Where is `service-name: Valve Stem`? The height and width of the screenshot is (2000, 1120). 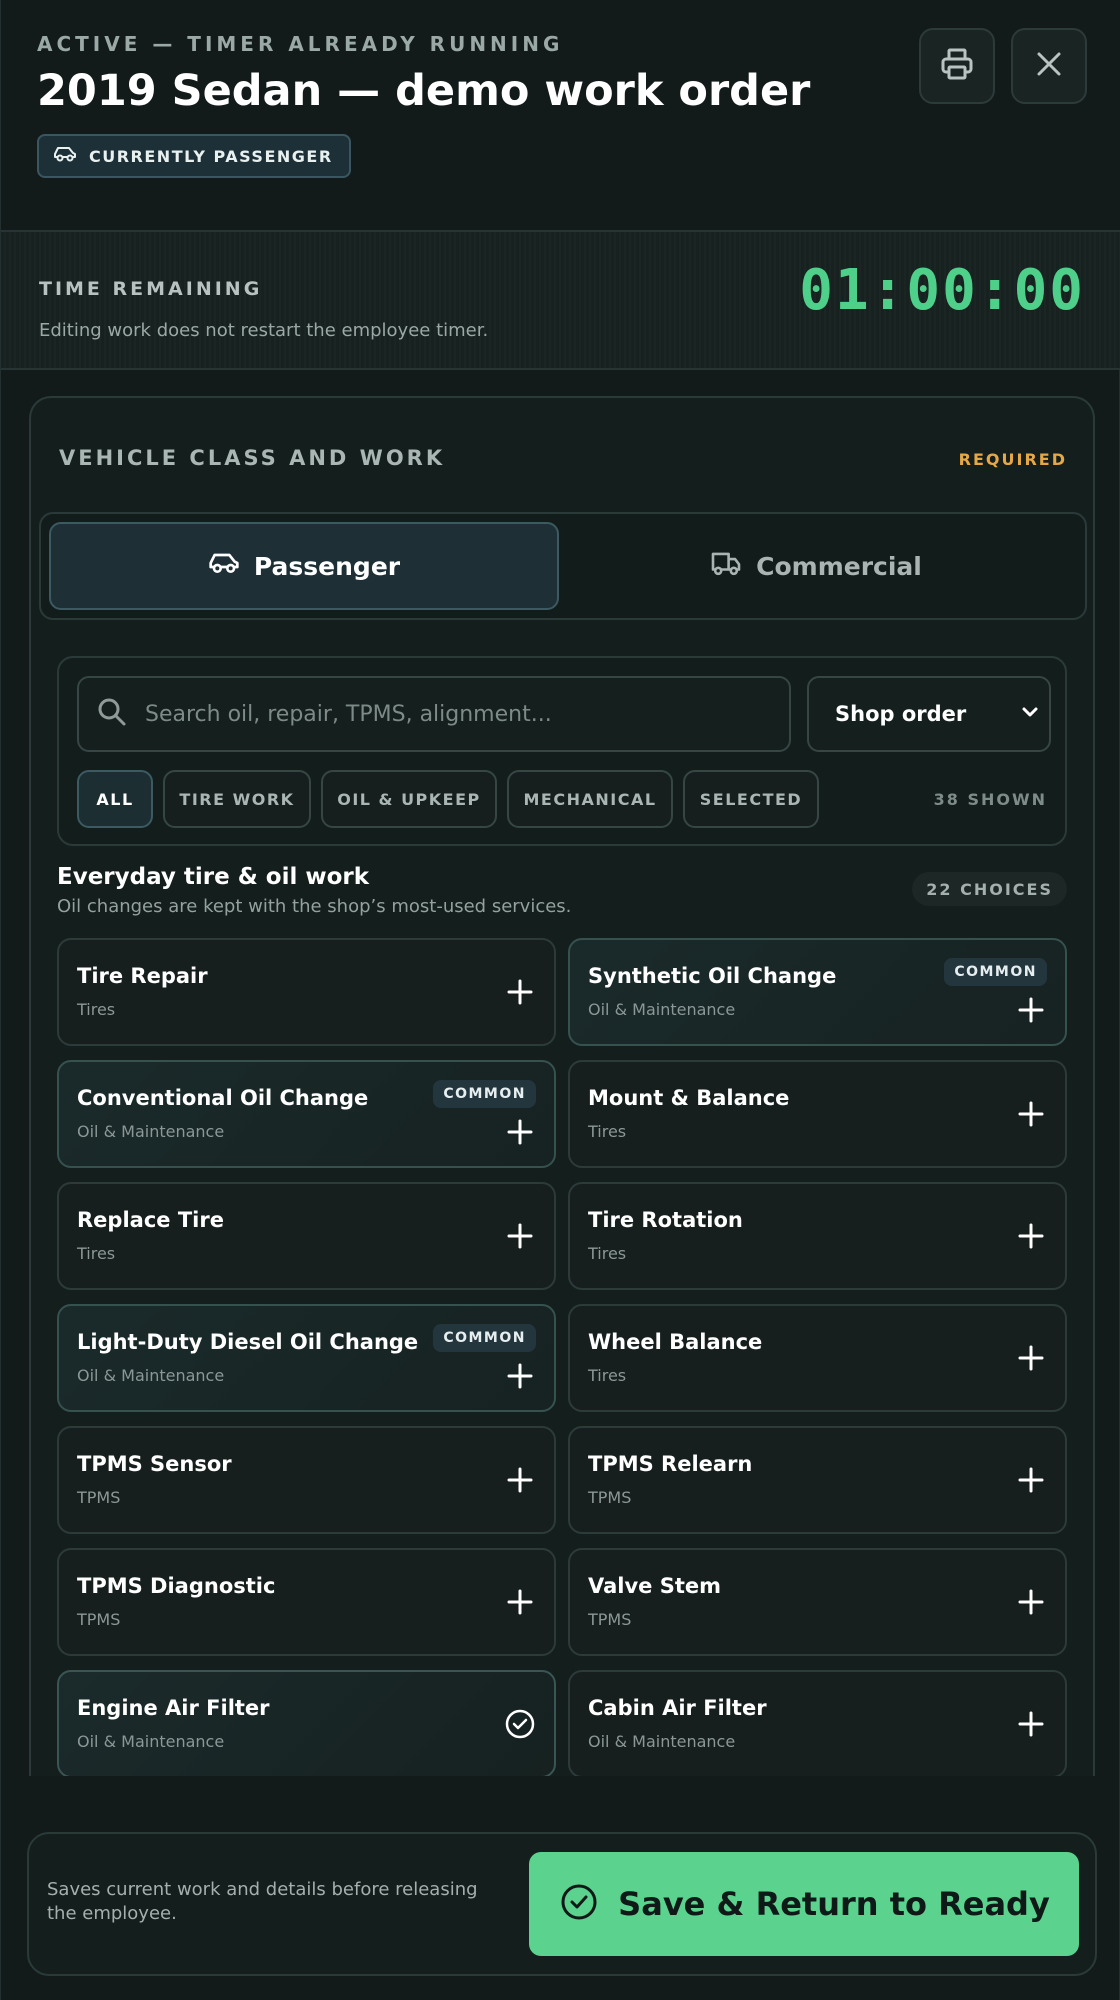 service-name: Valve Stem is located at coordinates (655, 1586).